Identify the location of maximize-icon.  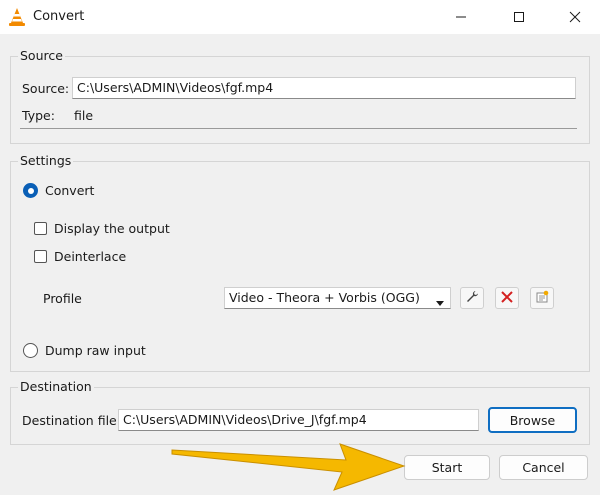
(519, 17).